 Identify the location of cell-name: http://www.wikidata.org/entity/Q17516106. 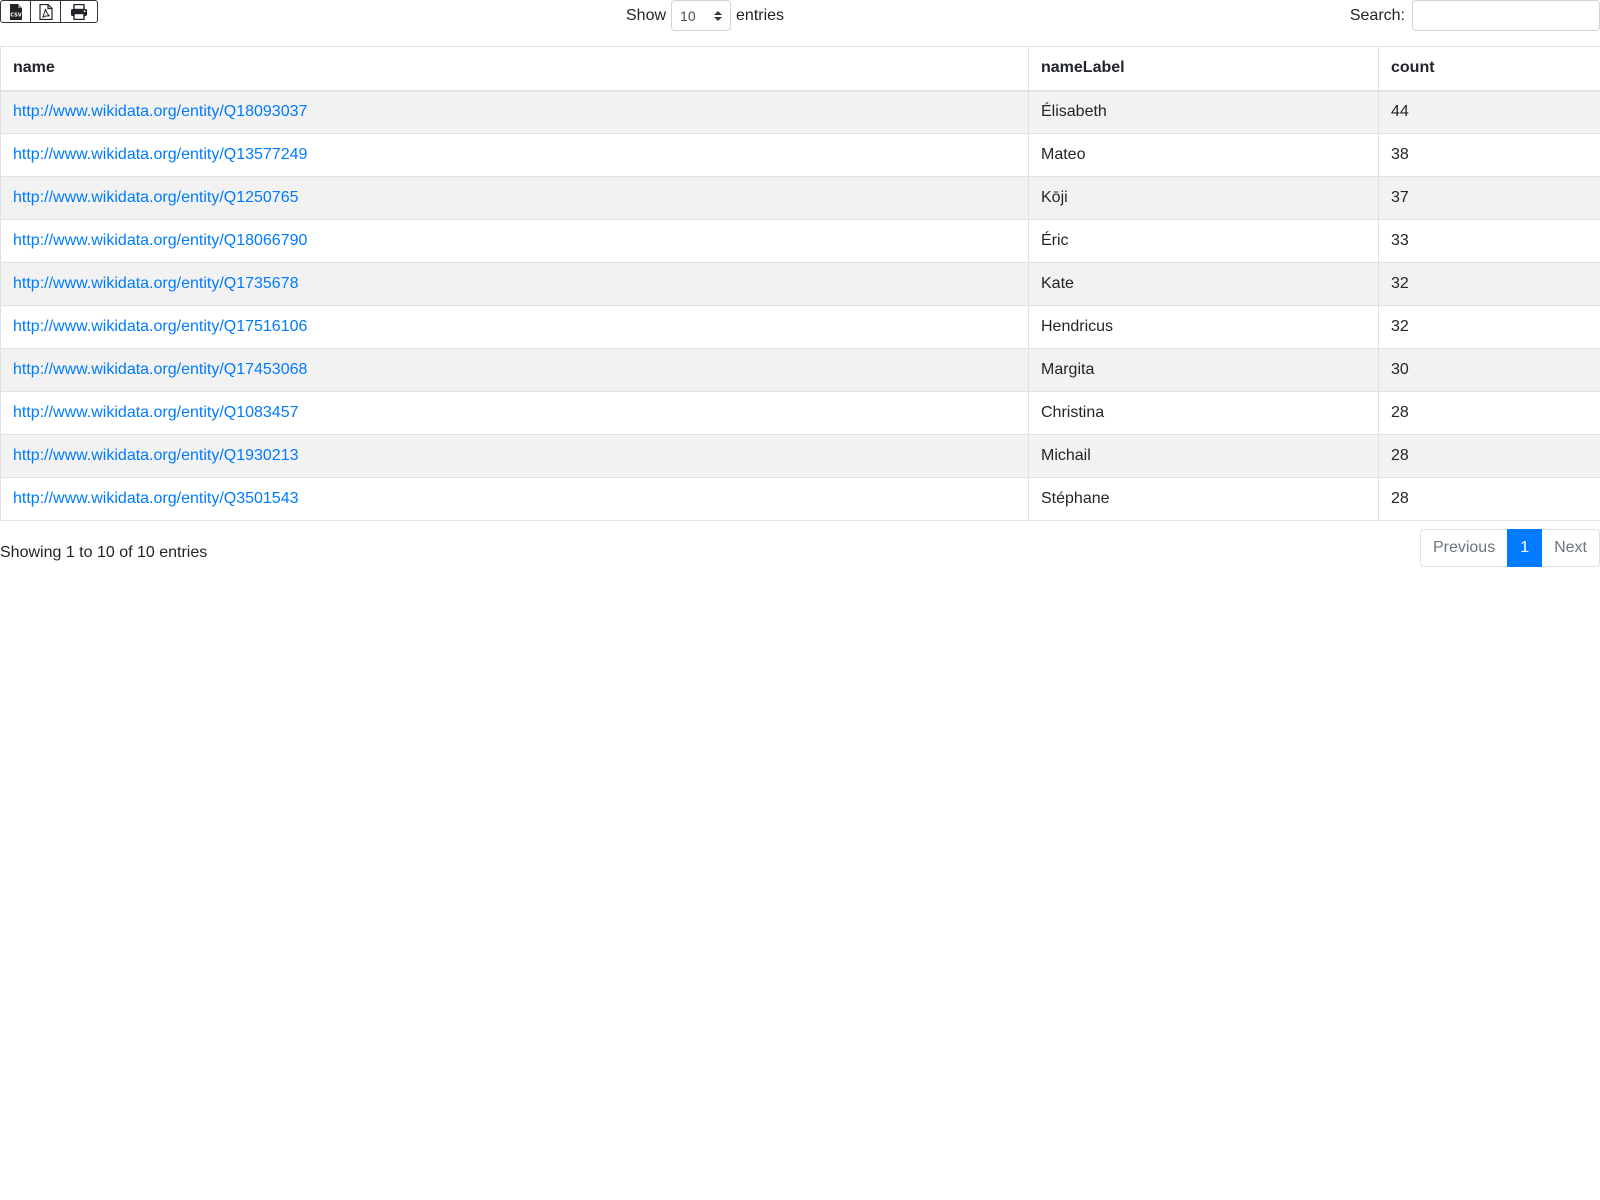
(514, 327).